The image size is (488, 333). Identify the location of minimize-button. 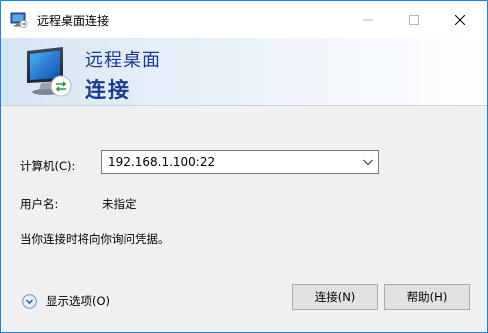
(368, 19).